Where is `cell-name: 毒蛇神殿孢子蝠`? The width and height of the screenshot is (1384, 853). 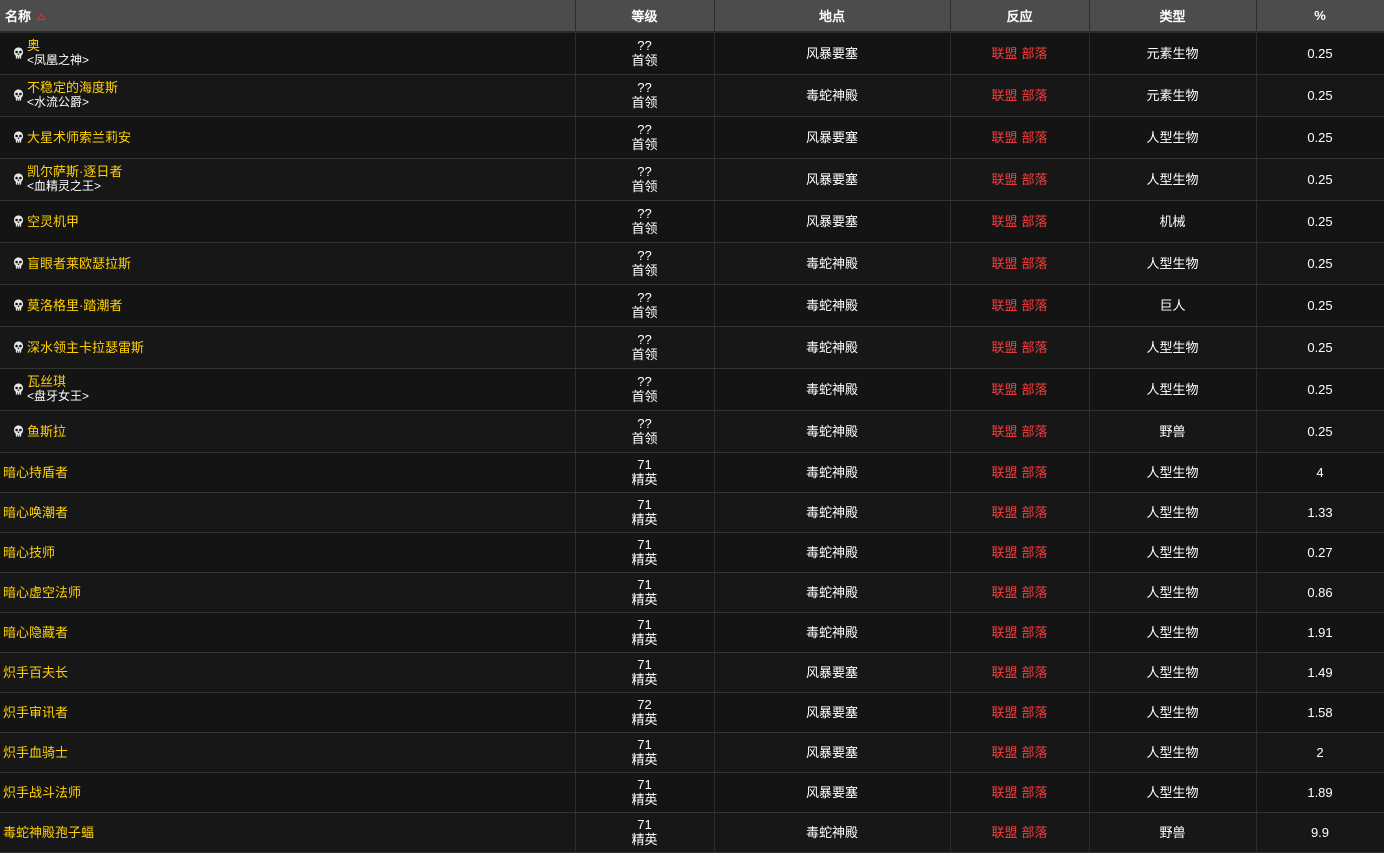
cell-name: 毒蛇神殿孢子蝠 is located at coordinates (288, 832).